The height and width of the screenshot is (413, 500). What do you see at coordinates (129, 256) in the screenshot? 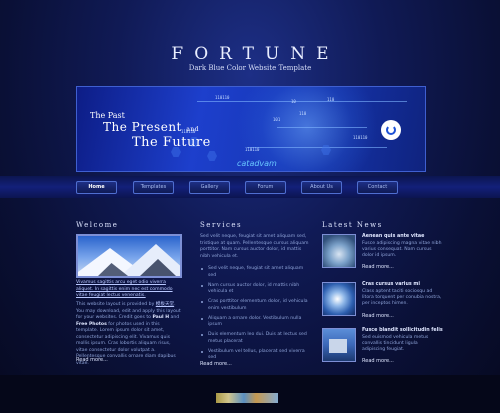
I see `mountain-photo` at bounding box center [129, 256].